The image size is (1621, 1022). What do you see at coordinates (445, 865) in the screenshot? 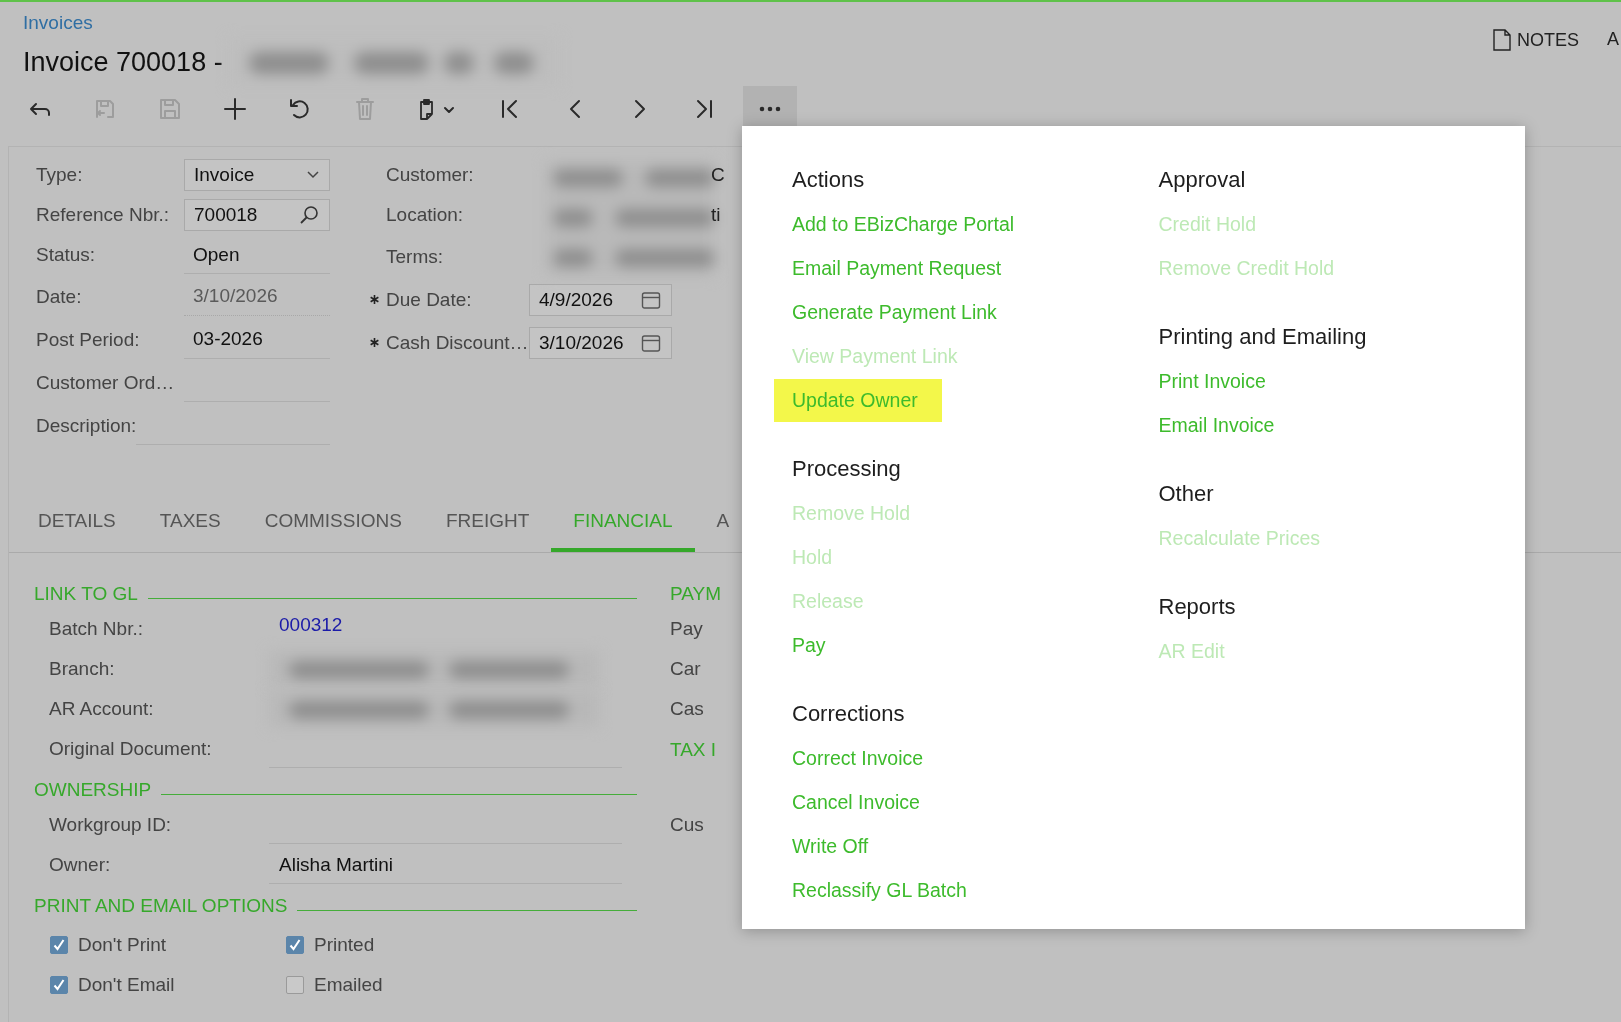
I see `text-field: Alisha Martini` at bounding box center [445, 865].